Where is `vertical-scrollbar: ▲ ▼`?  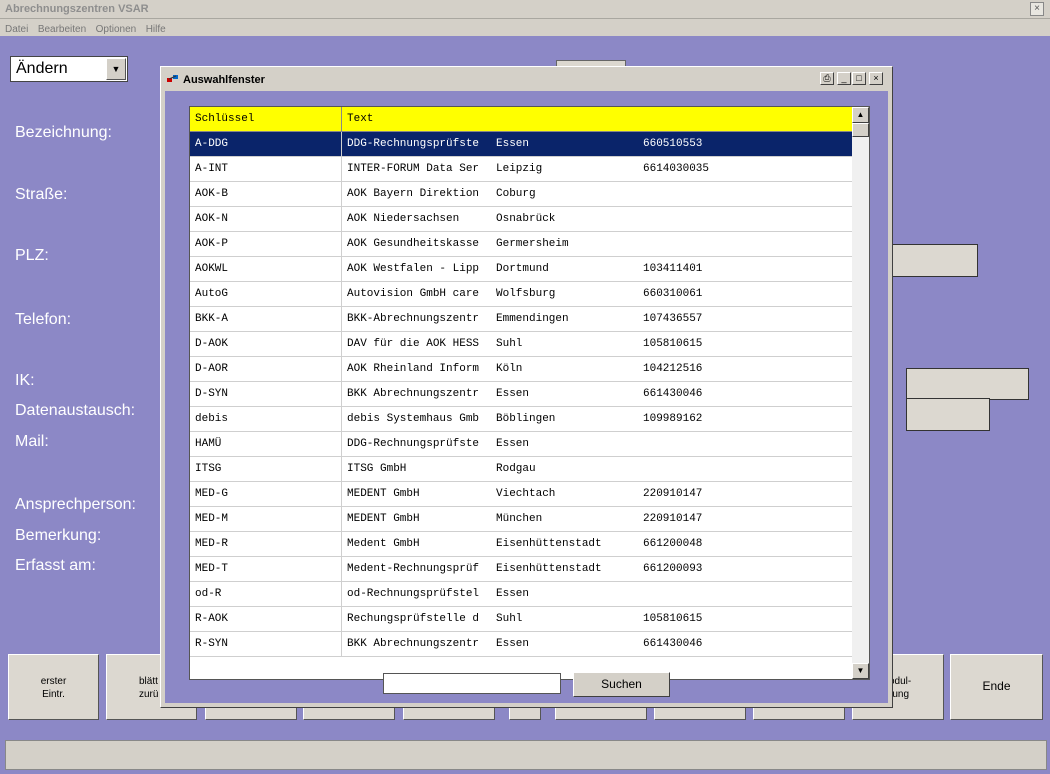 vertical-scrollbar: ▲ ▼ is located at coordinates (860, 393).